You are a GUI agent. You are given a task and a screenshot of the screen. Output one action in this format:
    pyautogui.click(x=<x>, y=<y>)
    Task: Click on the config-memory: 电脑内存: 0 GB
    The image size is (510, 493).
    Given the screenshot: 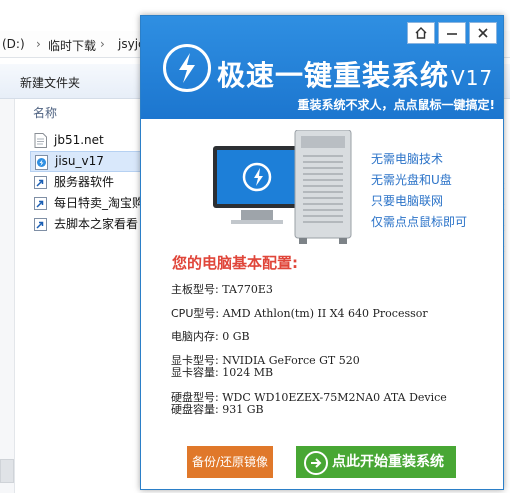 What is the action you would take?
    pyautogui.click(x=210, y=336)
    